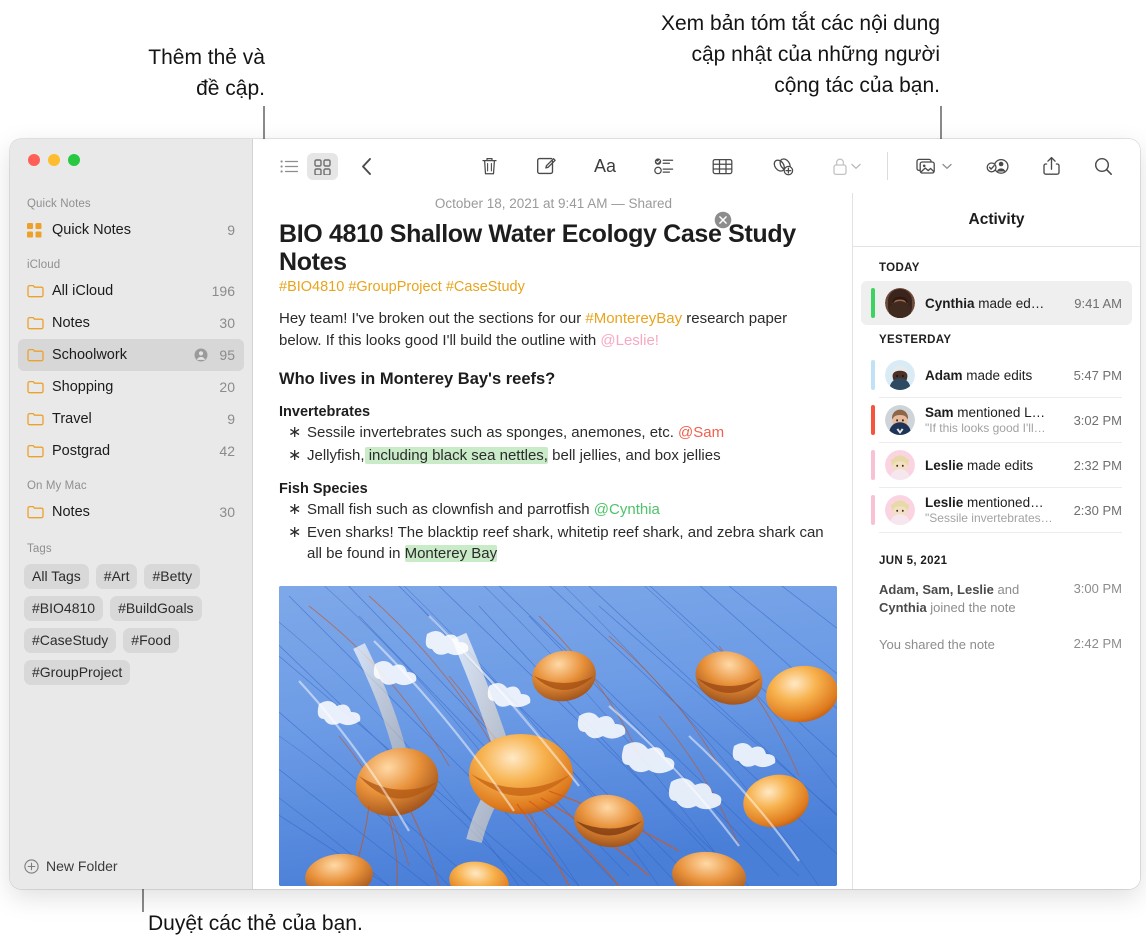 Image resolution: width=1146 pixels, height=950 pixels. I want to click on back-chevron-icon, so click(366, 166).